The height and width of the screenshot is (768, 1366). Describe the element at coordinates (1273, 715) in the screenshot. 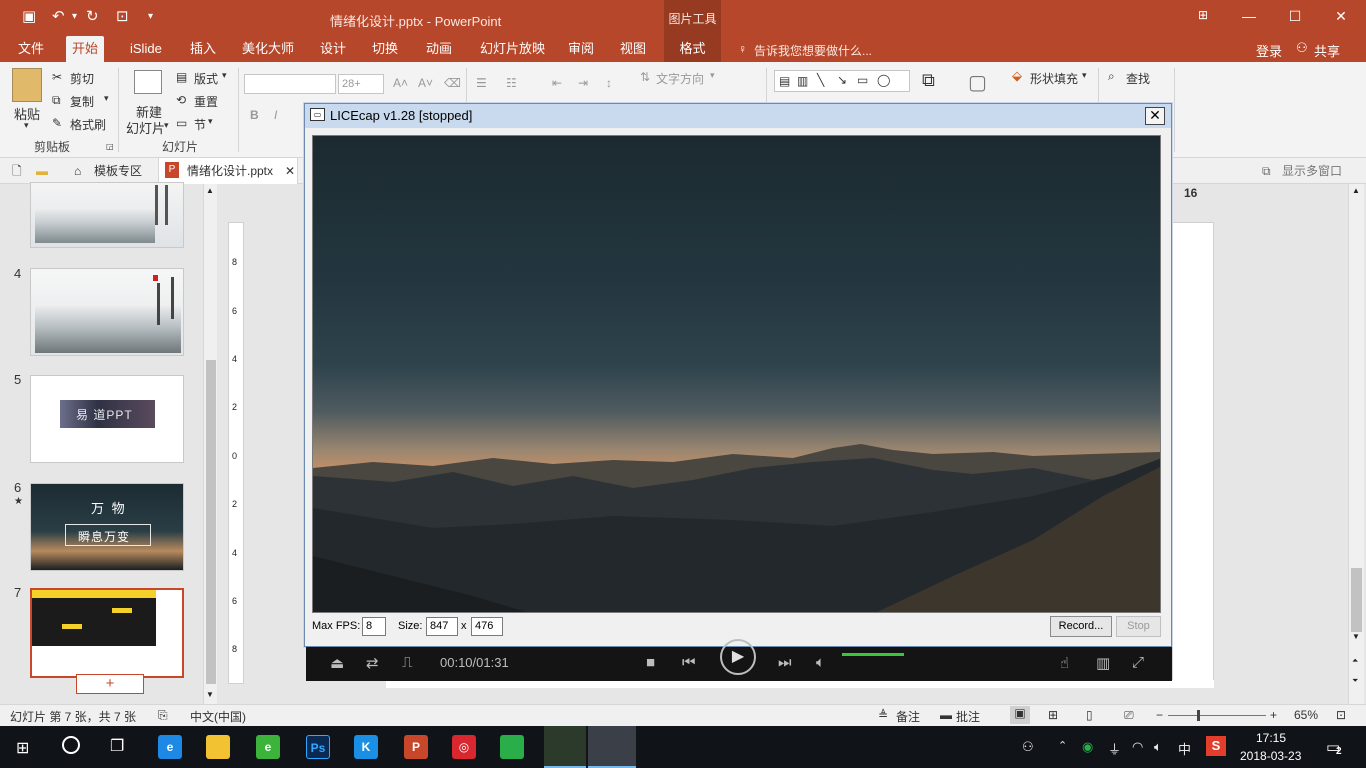

I see `zoom-in-icon: +` at that location.